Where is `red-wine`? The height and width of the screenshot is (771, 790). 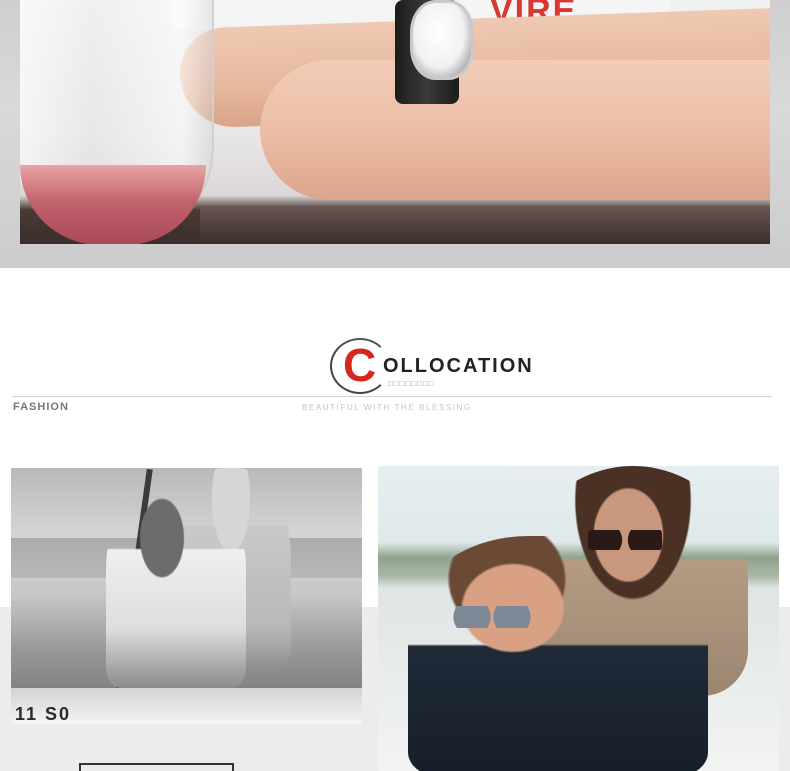
red-wine is located at coordinates (113, 204).